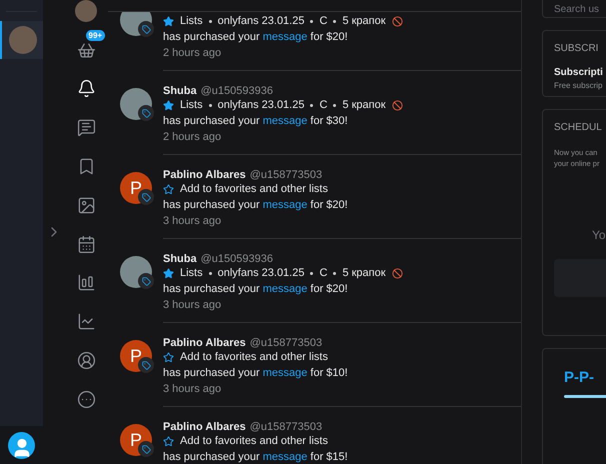  I want to click on search-field: Search us, so click(574, 9).